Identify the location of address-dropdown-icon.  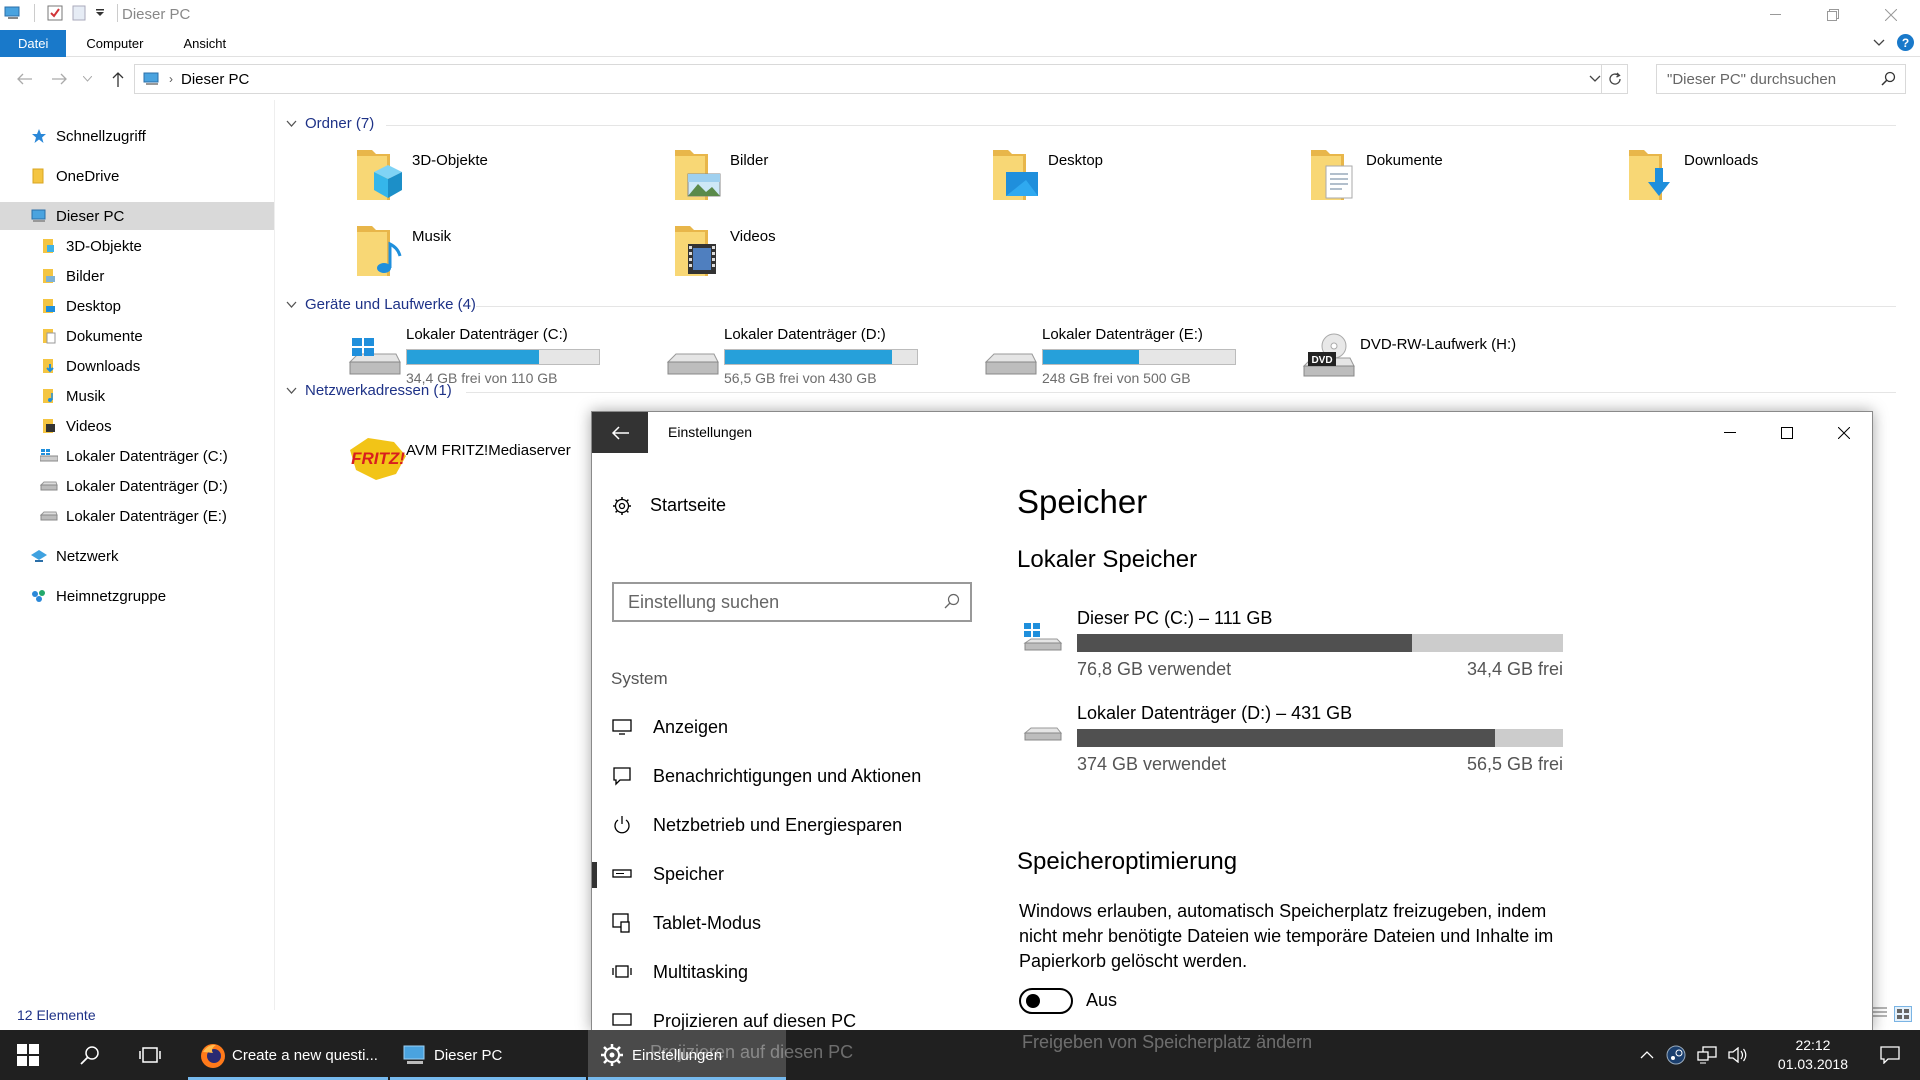
(1595, 78).